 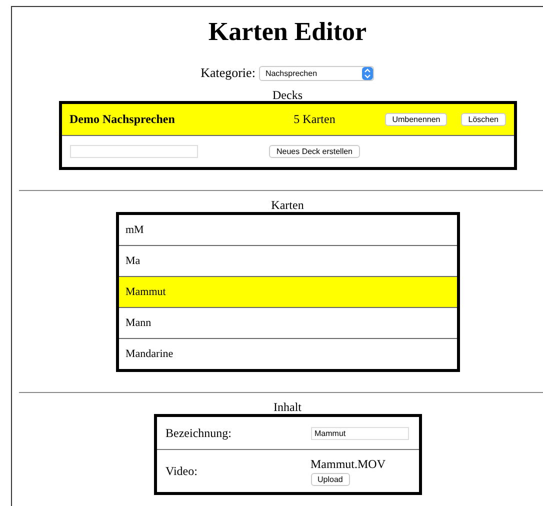 I want to click on category-dropdown: Nachsprechen, so click(x=316, y=73).